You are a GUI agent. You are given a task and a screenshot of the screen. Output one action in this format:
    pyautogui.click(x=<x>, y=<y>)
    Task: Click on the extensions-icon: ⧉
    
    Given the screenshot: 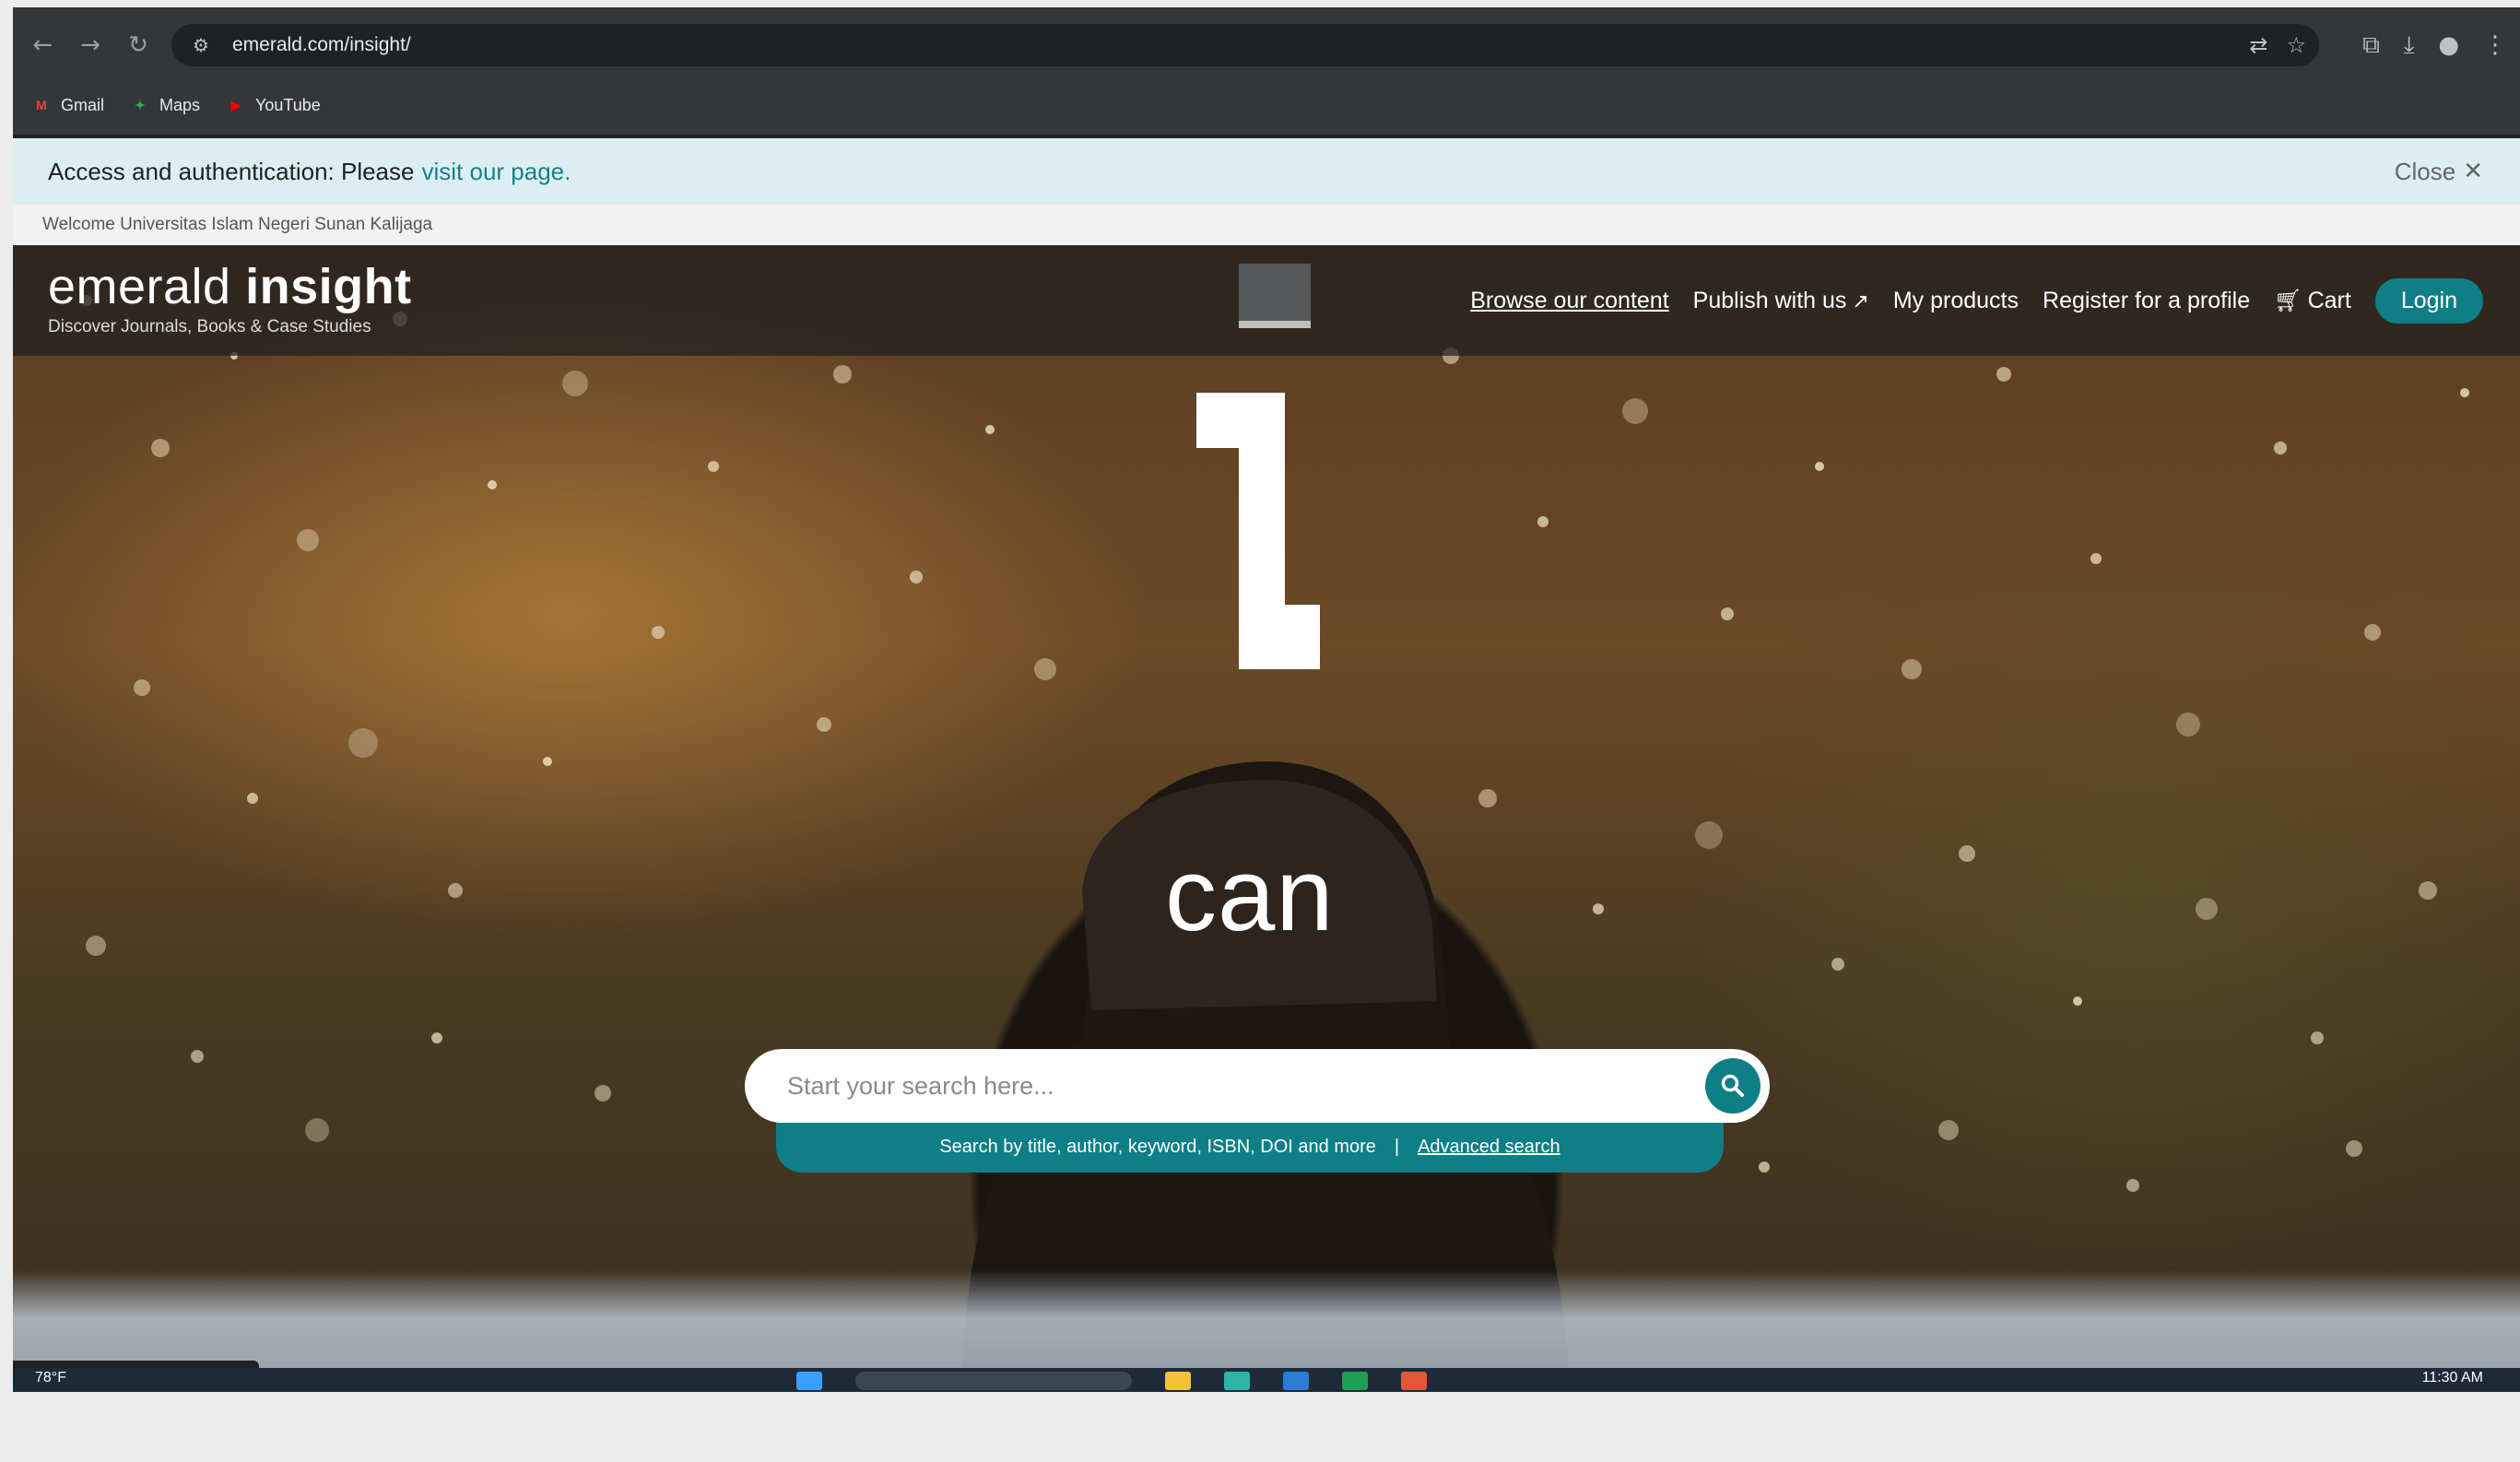 What is the action you would take?
    pyautogui.click(x=2371, y=45)
    